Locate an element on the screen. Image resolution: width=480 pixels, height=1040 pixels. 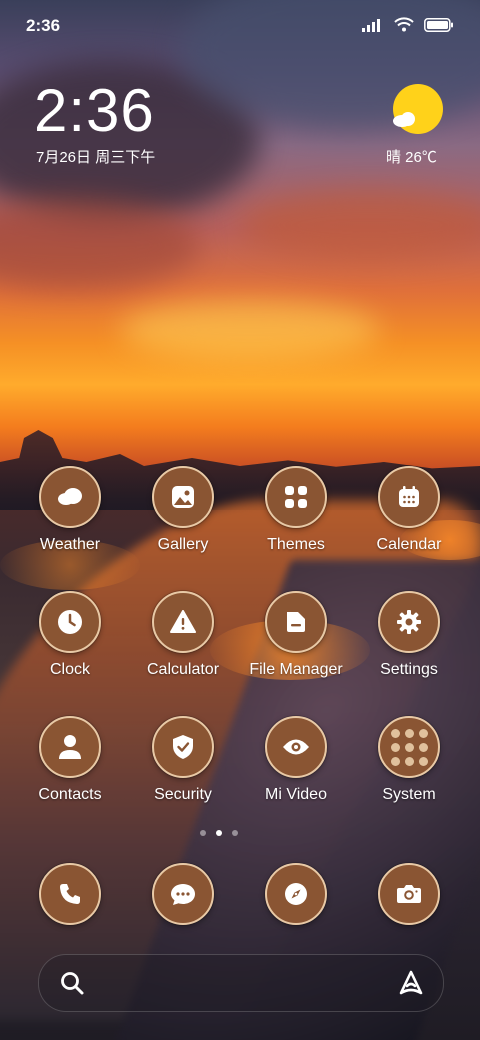
app-label: Gallery is located at coordinates (183, 544).